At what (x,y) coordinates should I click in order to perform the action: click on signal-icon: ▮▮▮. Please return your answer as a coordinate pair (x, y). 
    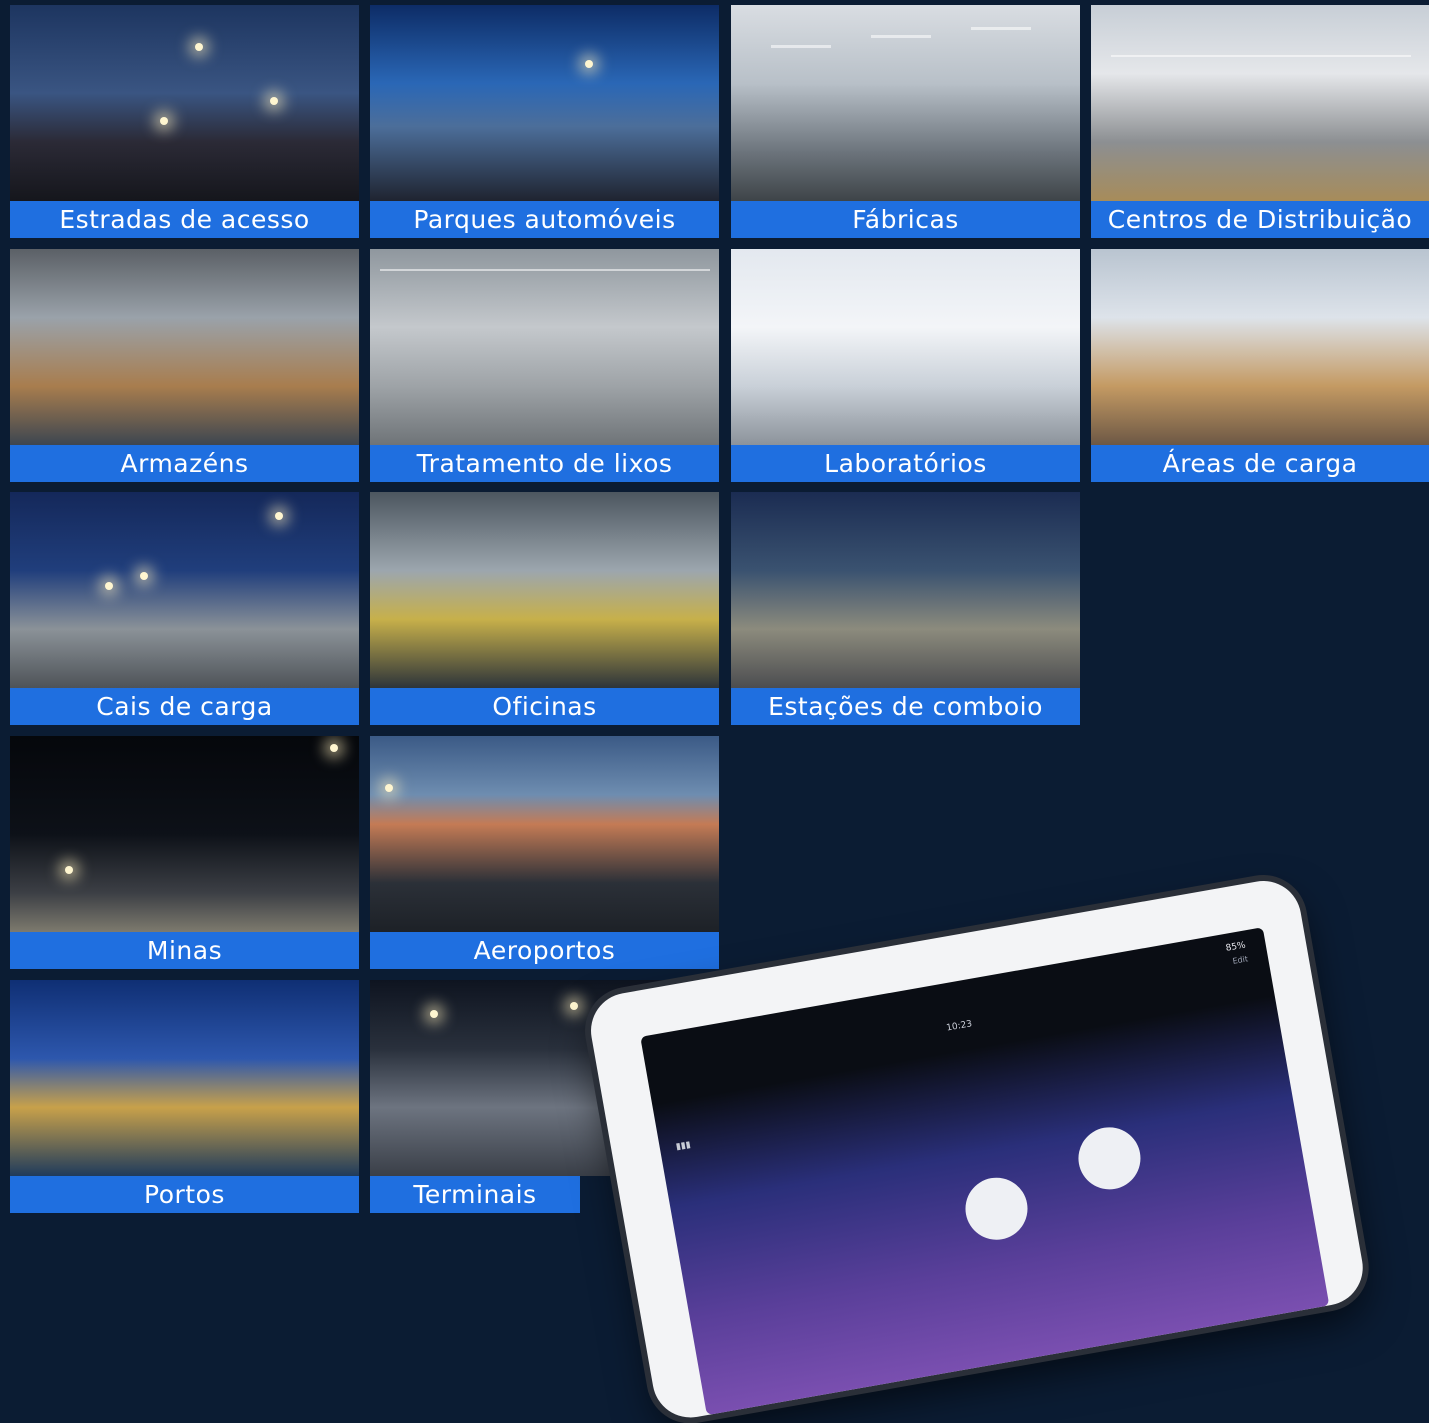
    Looking at the image, I should click on (683, 1146).